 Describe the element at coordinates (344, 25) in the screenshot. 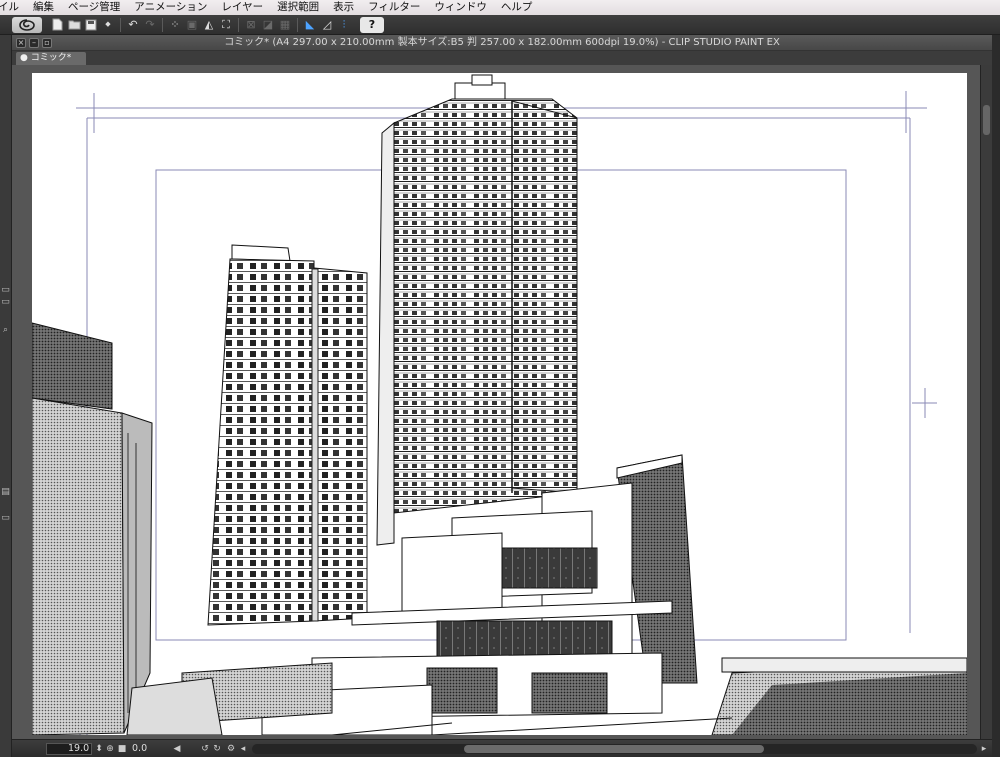

I see `snap-to-grid-icon: ⫶` at that location.